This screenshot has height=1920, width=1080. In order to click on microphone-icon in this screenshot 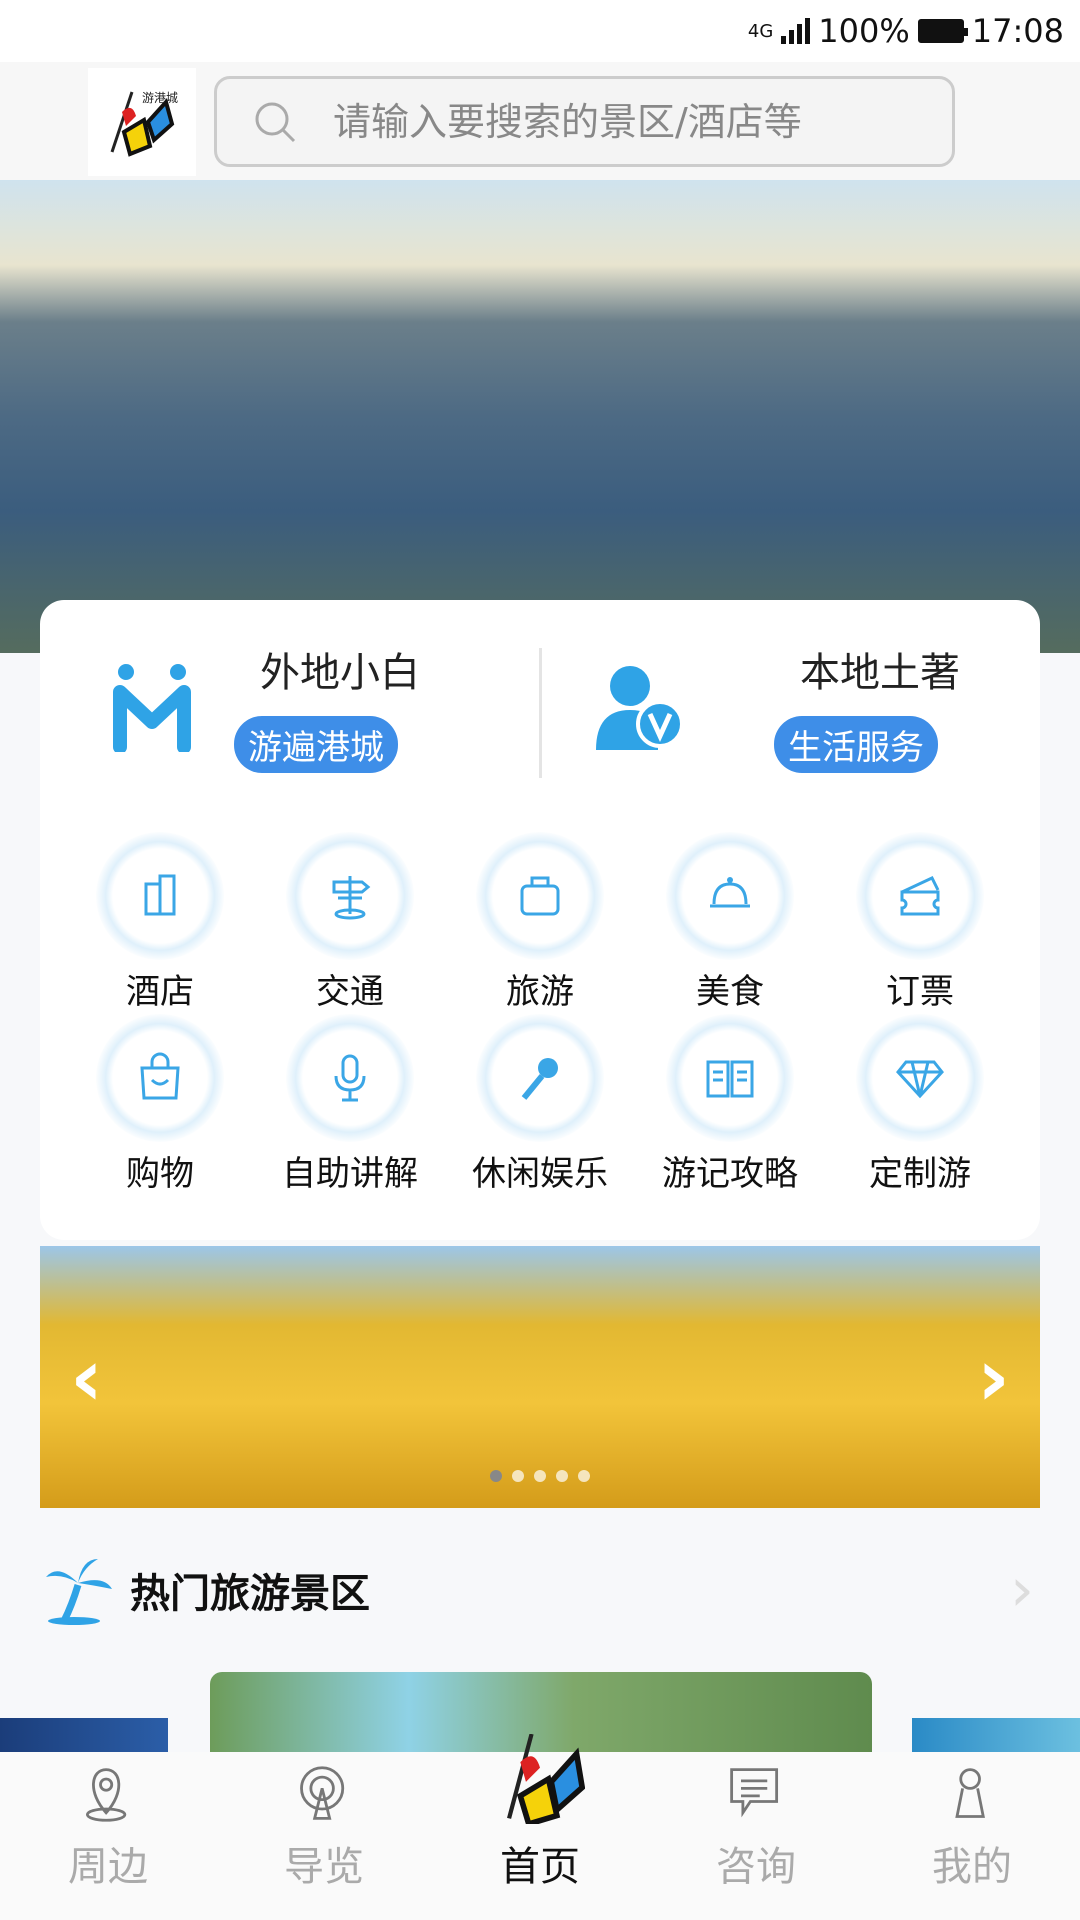, I will do `click(350, 1078)`.